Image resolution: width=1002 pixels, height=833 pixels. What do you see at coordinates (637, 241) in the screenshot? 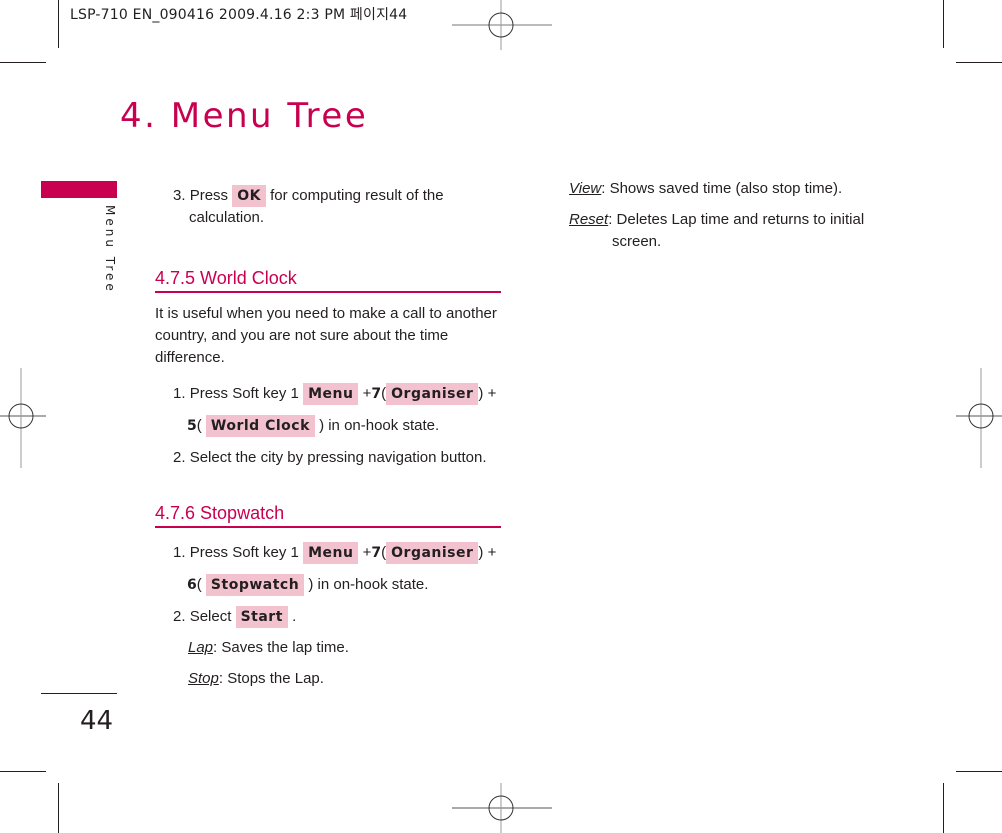
I see `option-continuation: screen.` at bounding box center [637, 241].